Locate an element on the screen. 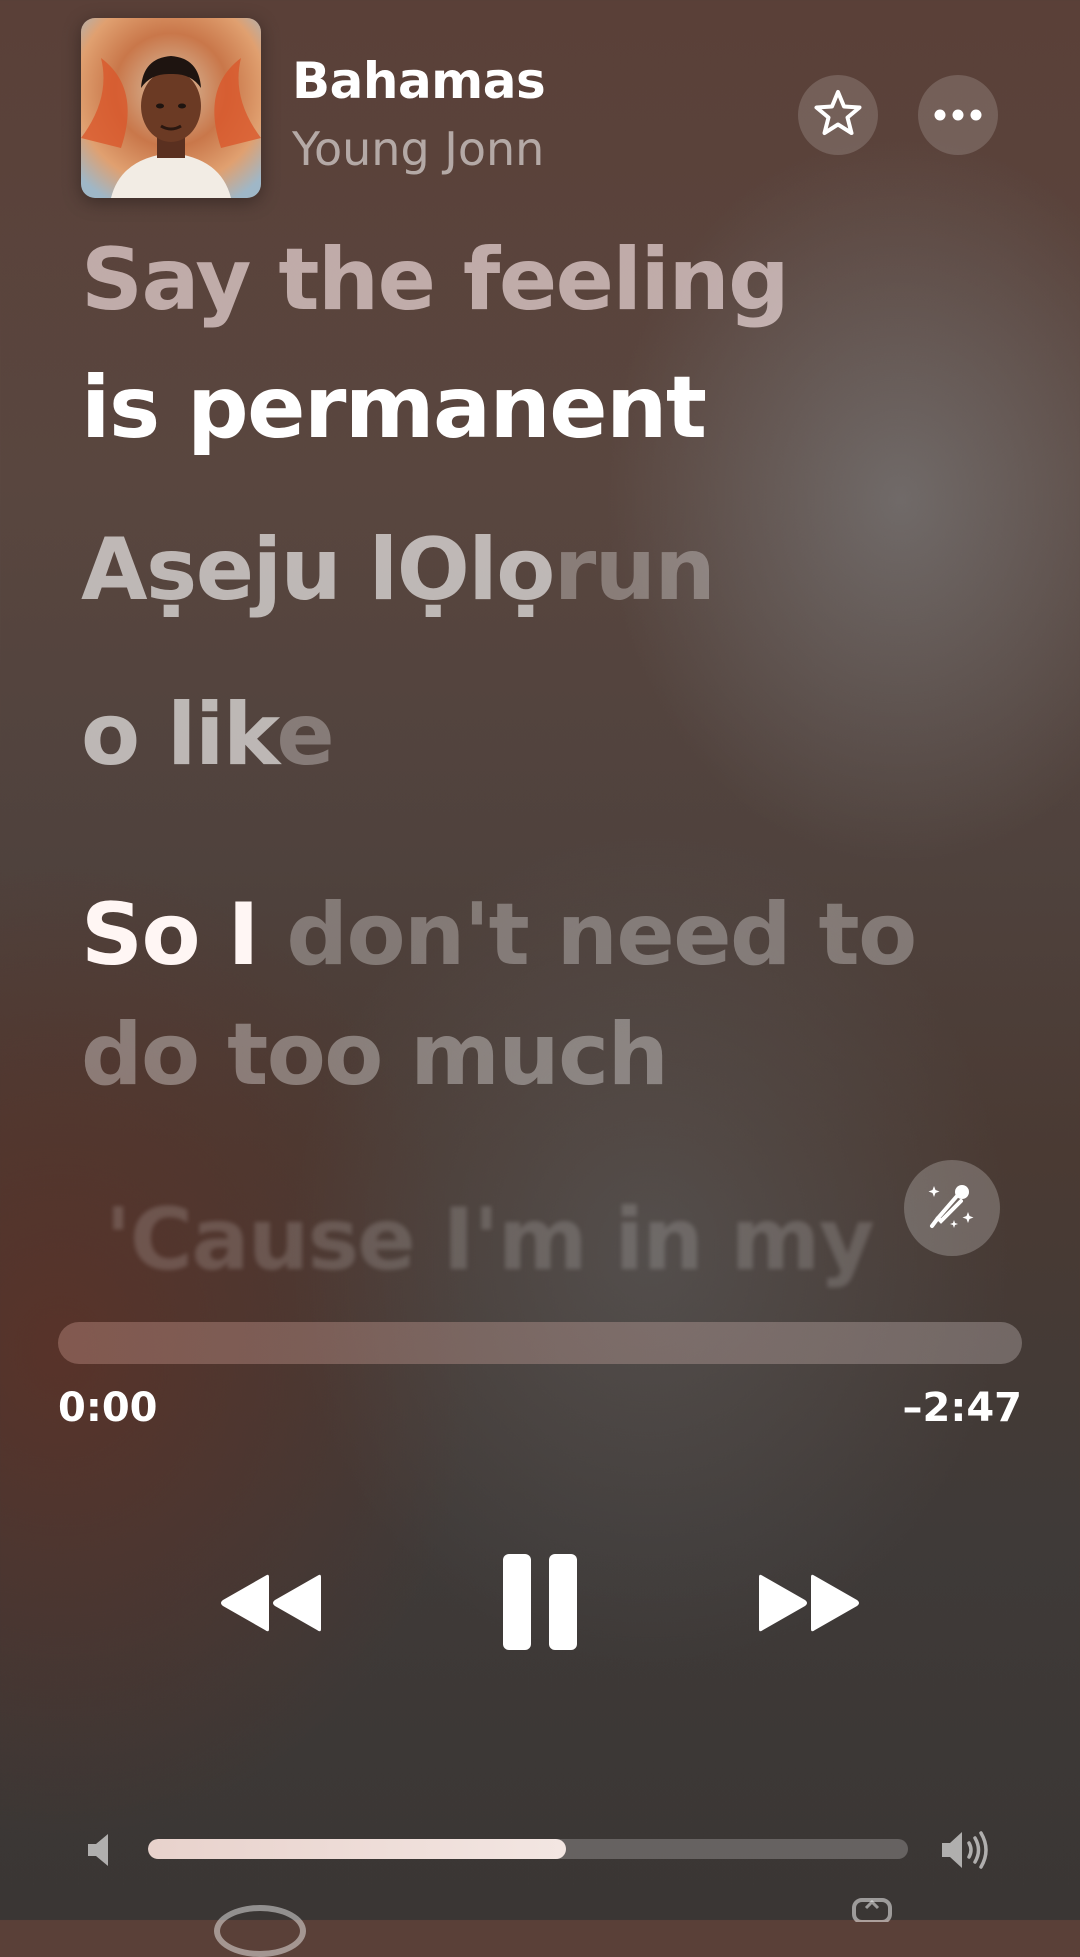 This screenshot has height=1957, width=1080. speaker-low-icon is located at coordinates (101, 1850).